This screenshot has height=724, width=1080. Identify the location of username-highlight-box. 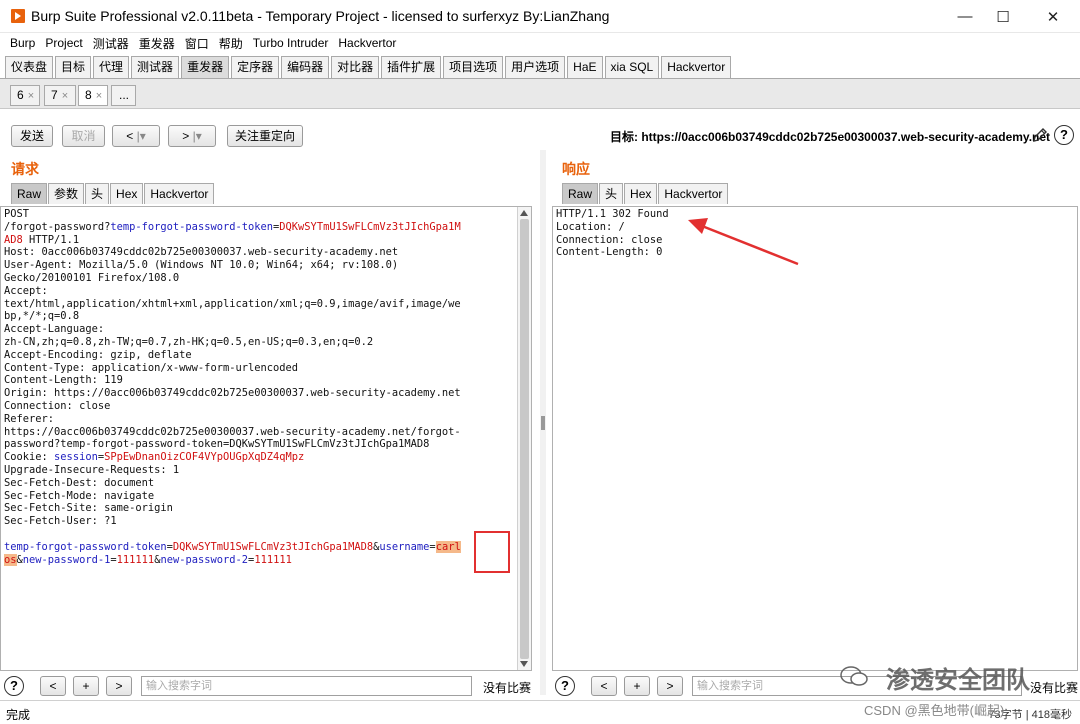
(492, 552).